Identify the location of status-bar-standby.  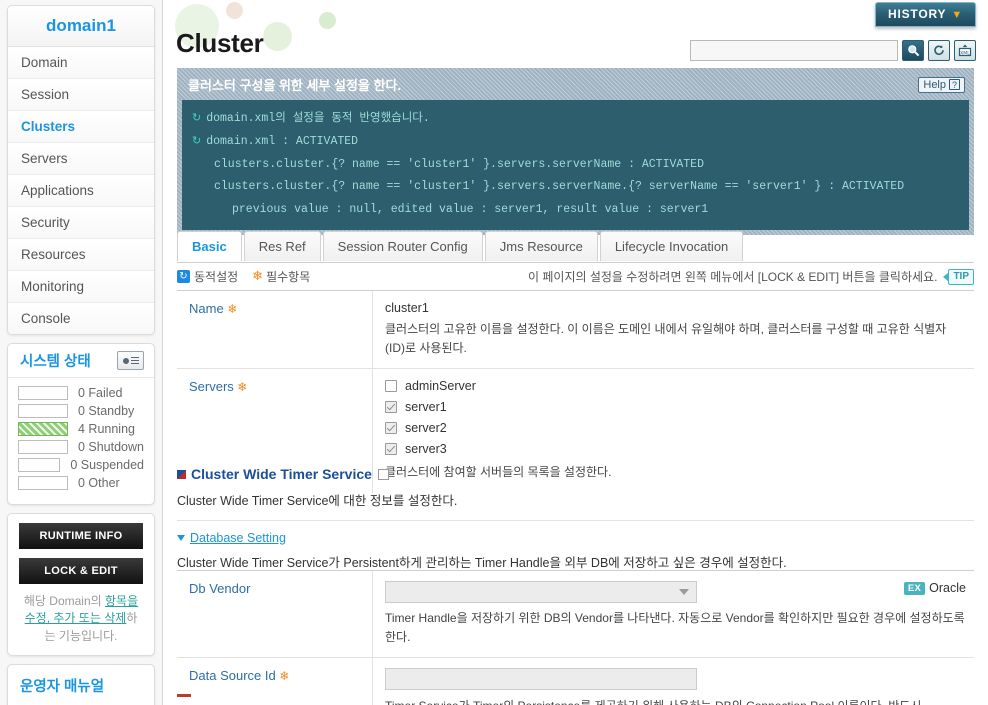
(43, 411).